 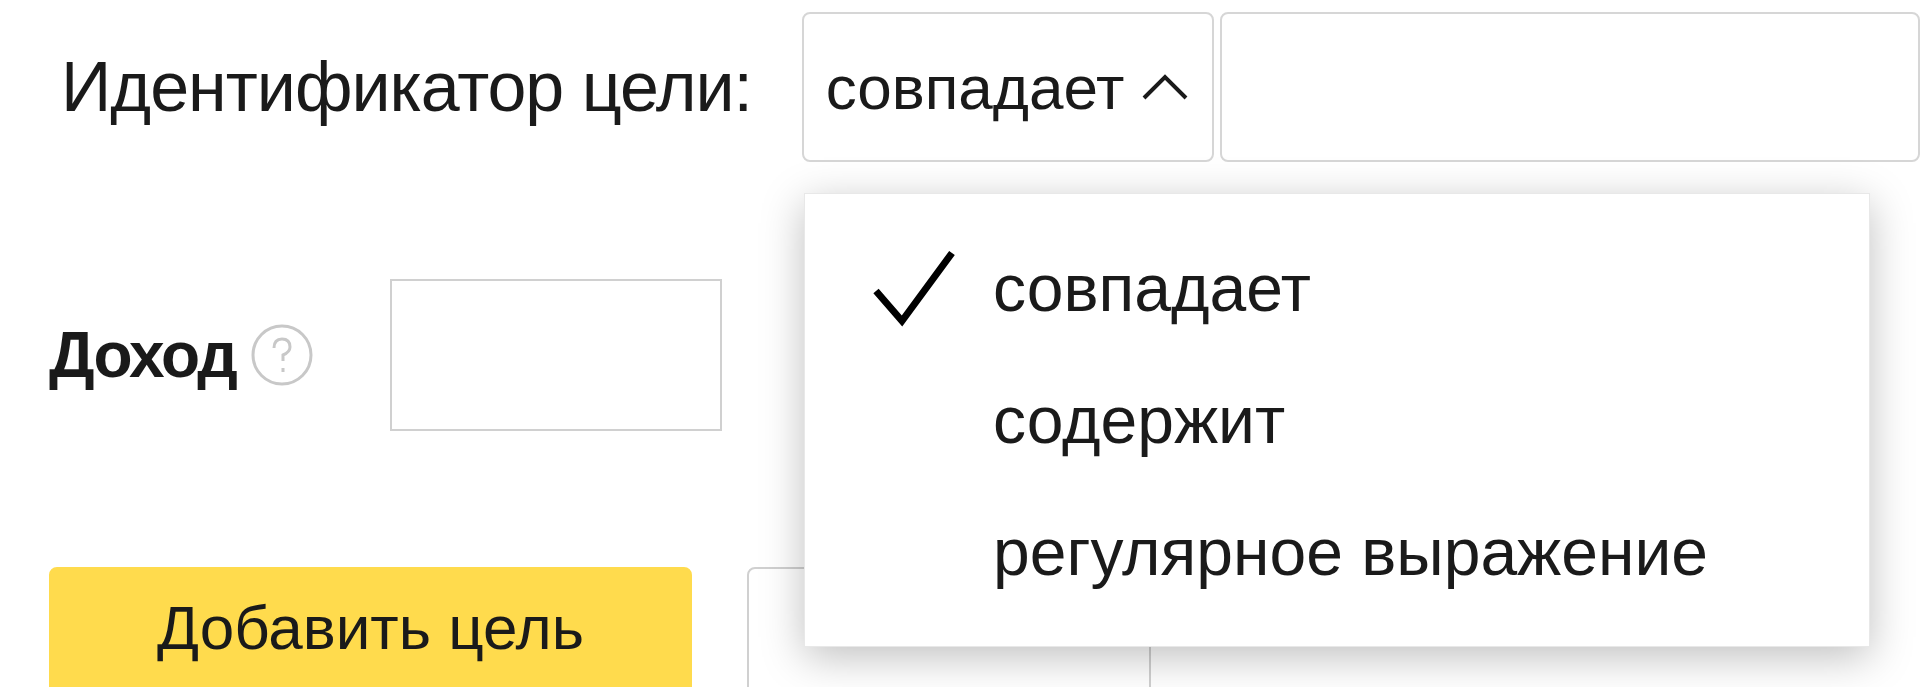 What do you see at coordinates (555, 355) in the screenshot?
I see `income-input` at bounding box center [555, 355].